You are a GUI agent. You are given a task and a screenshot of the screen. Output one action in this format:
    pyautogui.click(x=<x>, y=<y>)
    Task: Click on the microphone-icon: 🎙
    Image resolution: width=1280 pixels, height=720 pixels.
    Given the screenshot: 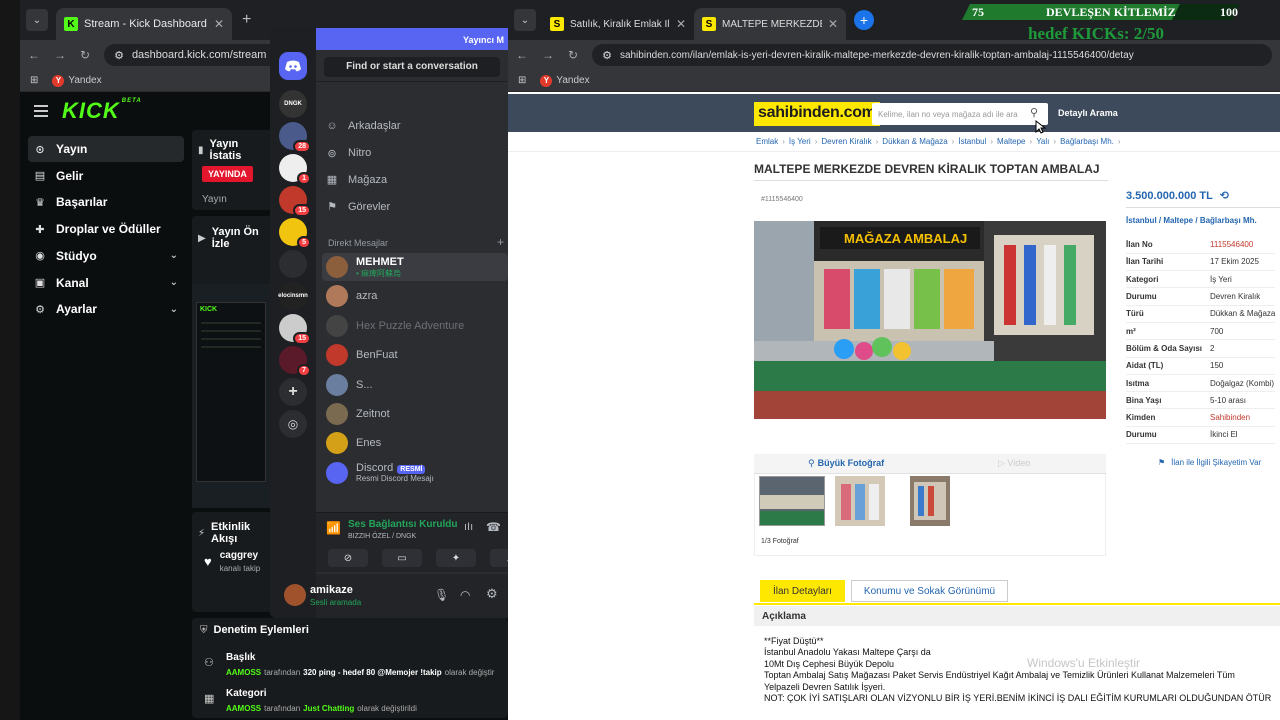 What is the action you would take?
    pyautogui.click(x=441, y=595)
    